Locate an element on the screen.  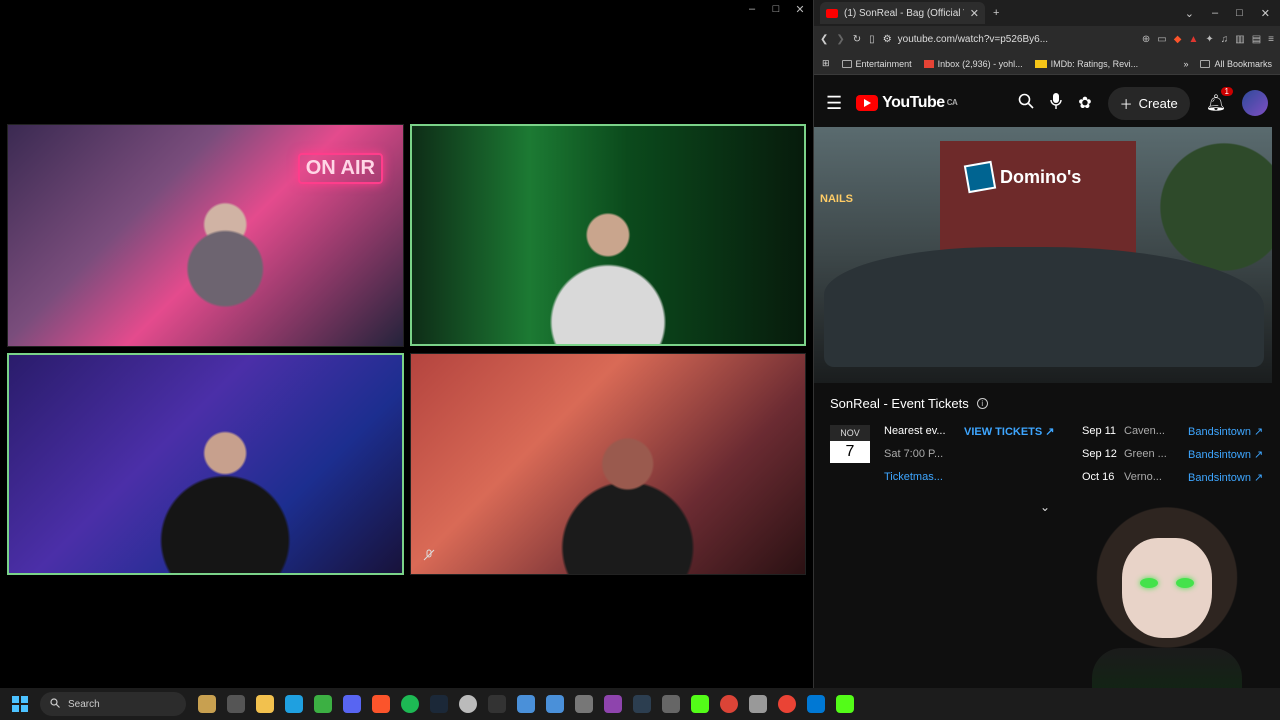
reload-icon: ↻ is located at coordinates (857, 39).